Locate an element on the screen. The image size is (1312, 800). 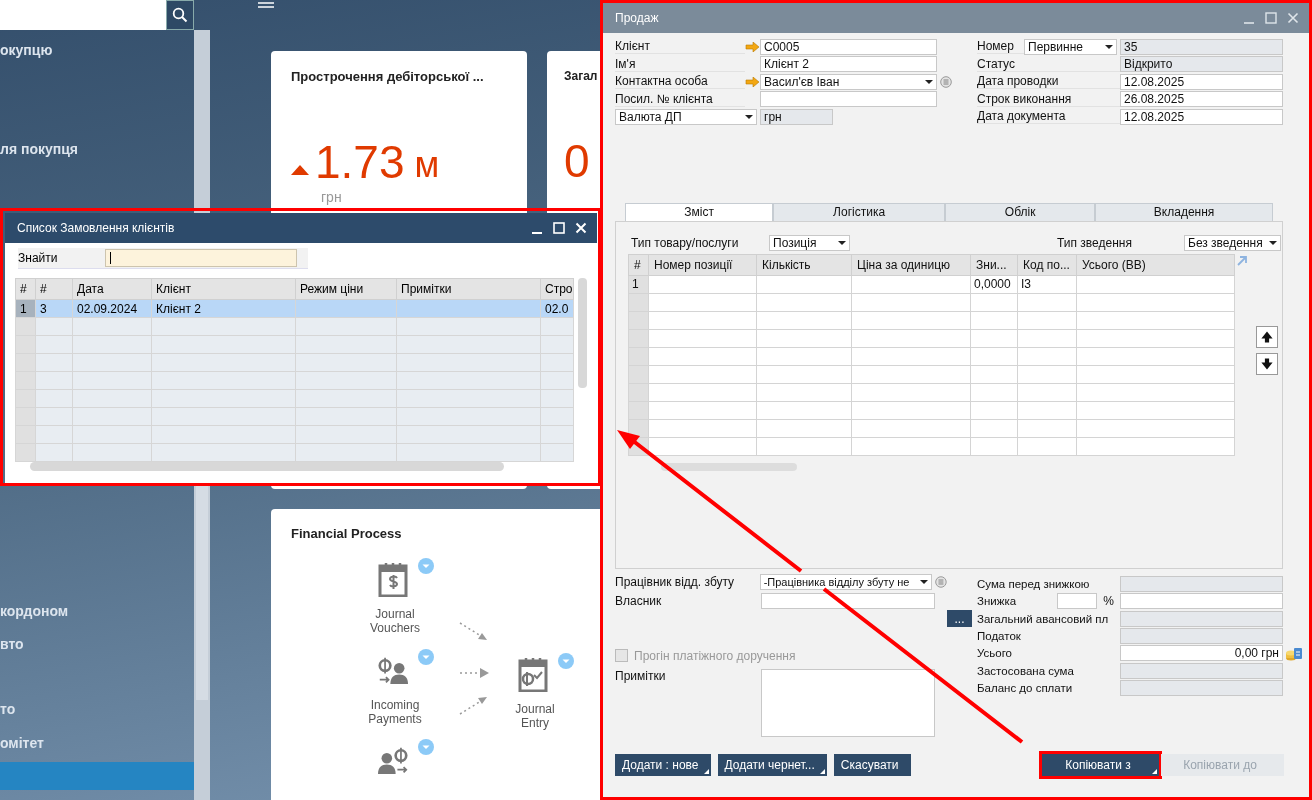
card-title: Загал is located at coordinates (581, 76).